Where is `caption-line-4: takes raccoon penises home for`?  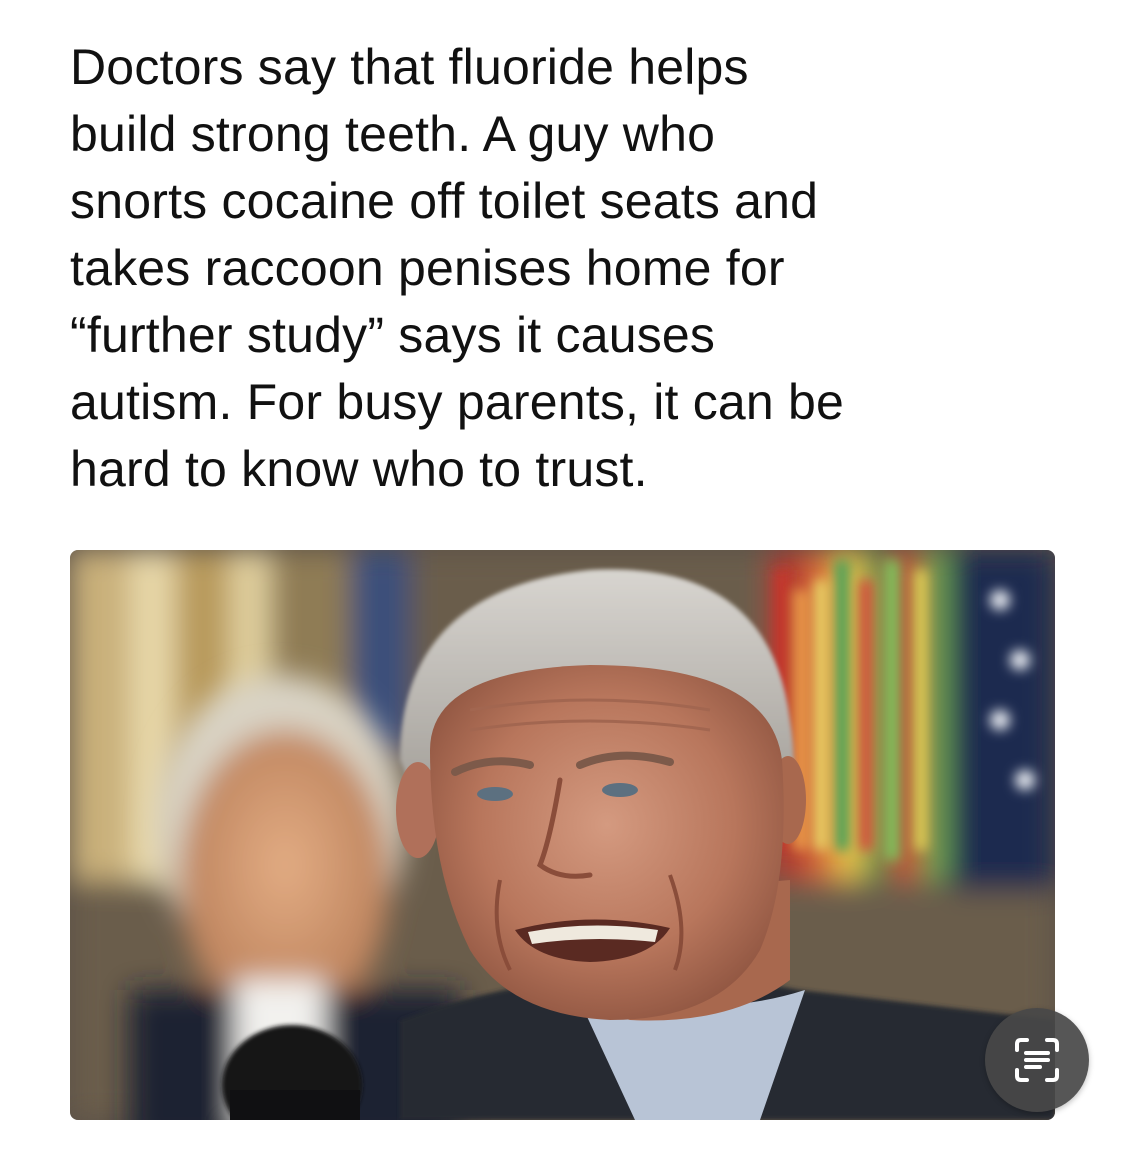 caption-line-4: takes raccoon penises home for is located at coordinates (427, 268).